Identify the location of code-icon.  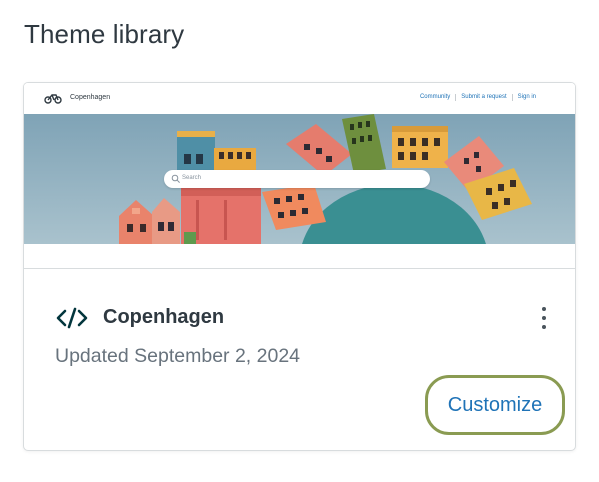
(72, 318).